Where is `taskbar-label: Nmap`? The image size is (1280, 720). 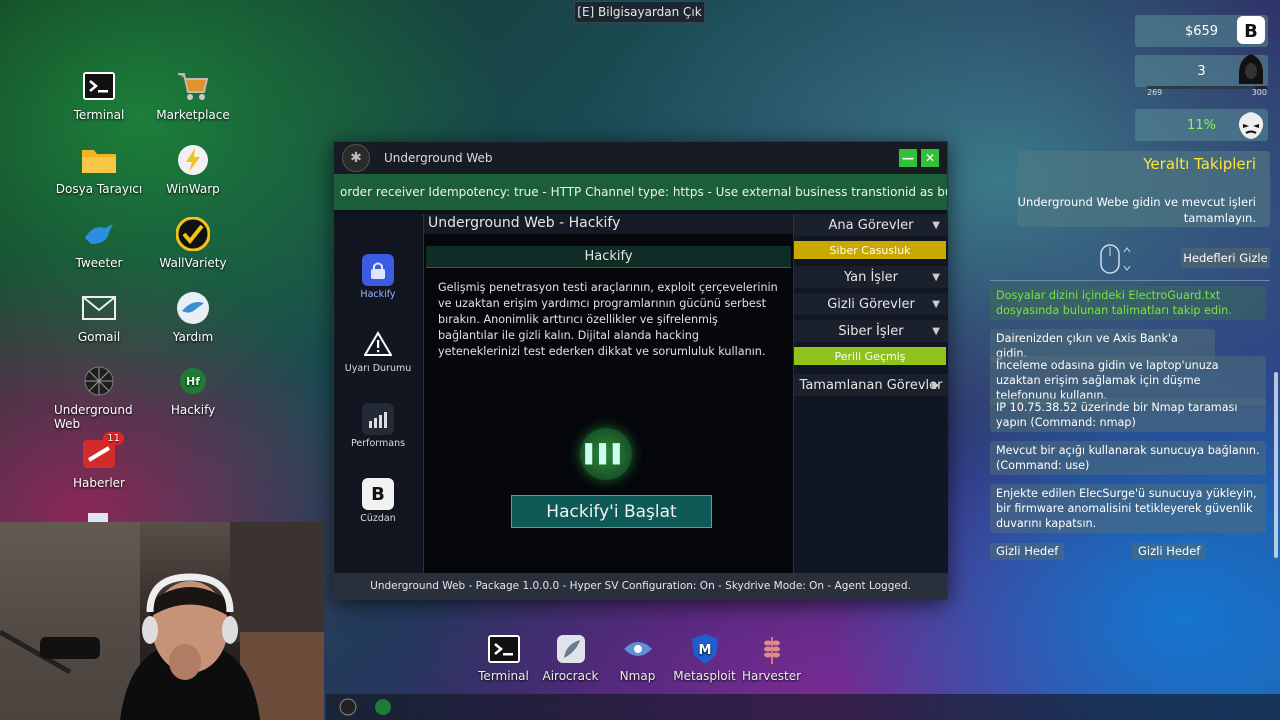 taskbar-label: Nmap is located at coordinates (637, 676).